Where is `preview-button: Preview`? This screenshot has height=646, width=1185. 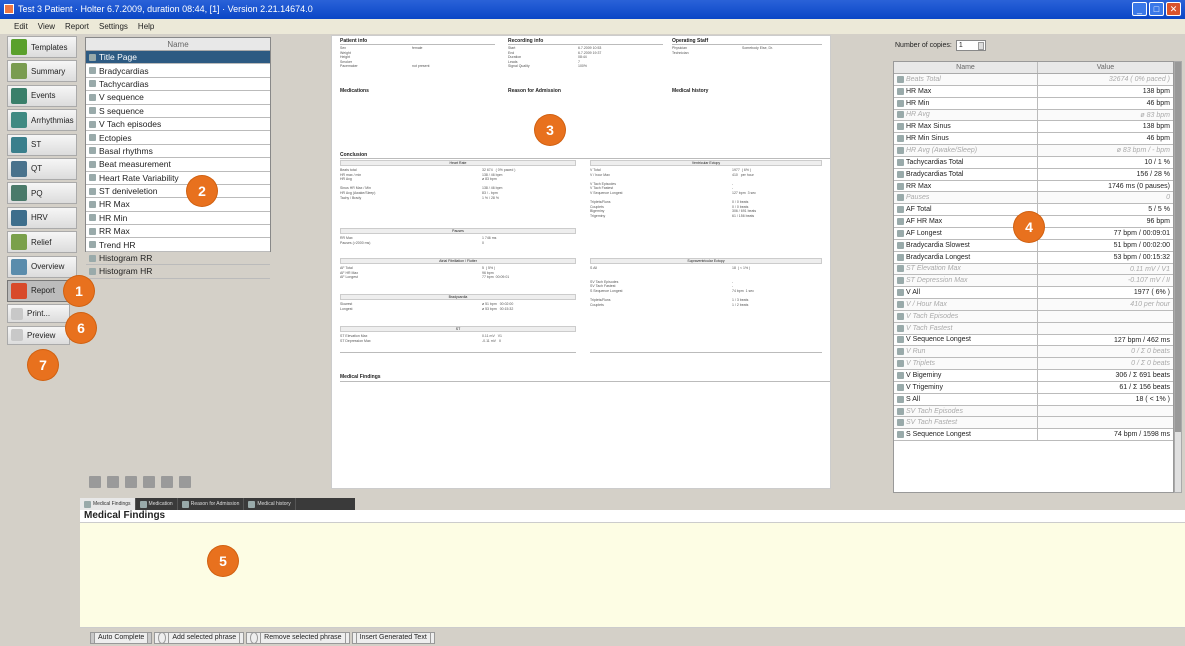 preview-button: Preview is located at coordinates (38, 335).